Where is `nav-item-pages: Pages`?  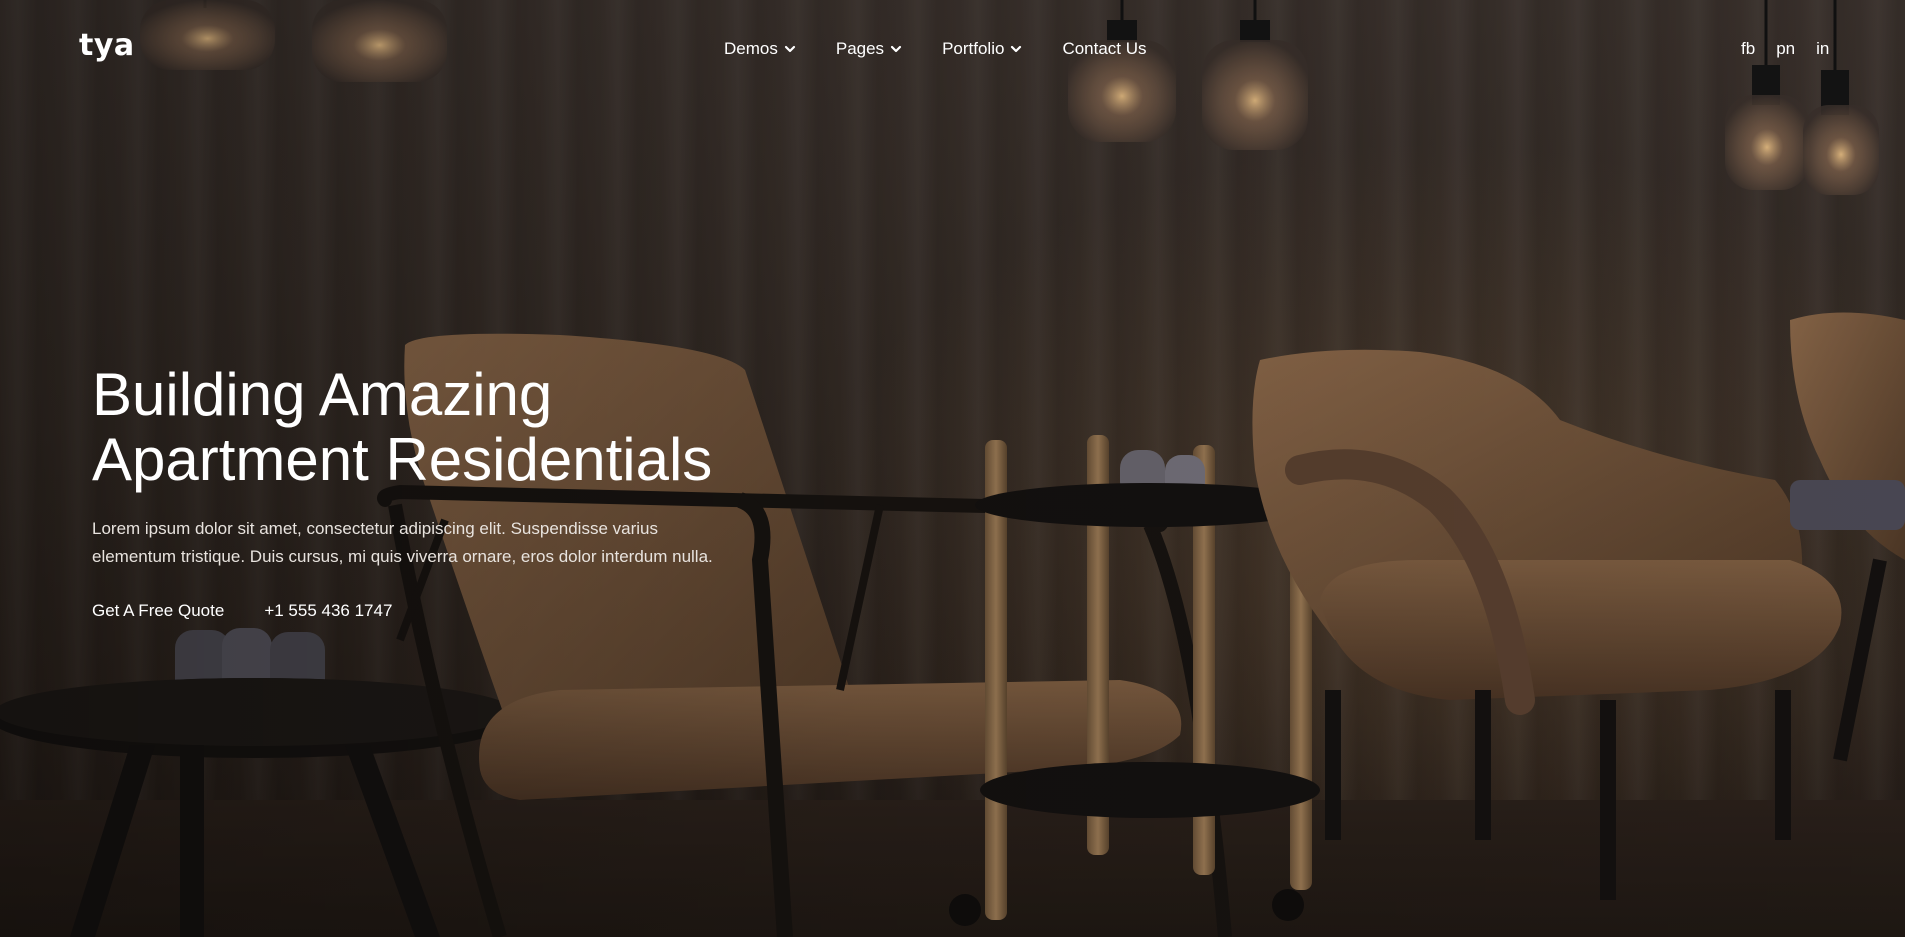 nav-item-pages: Pages is located at coordinates (869, 49).